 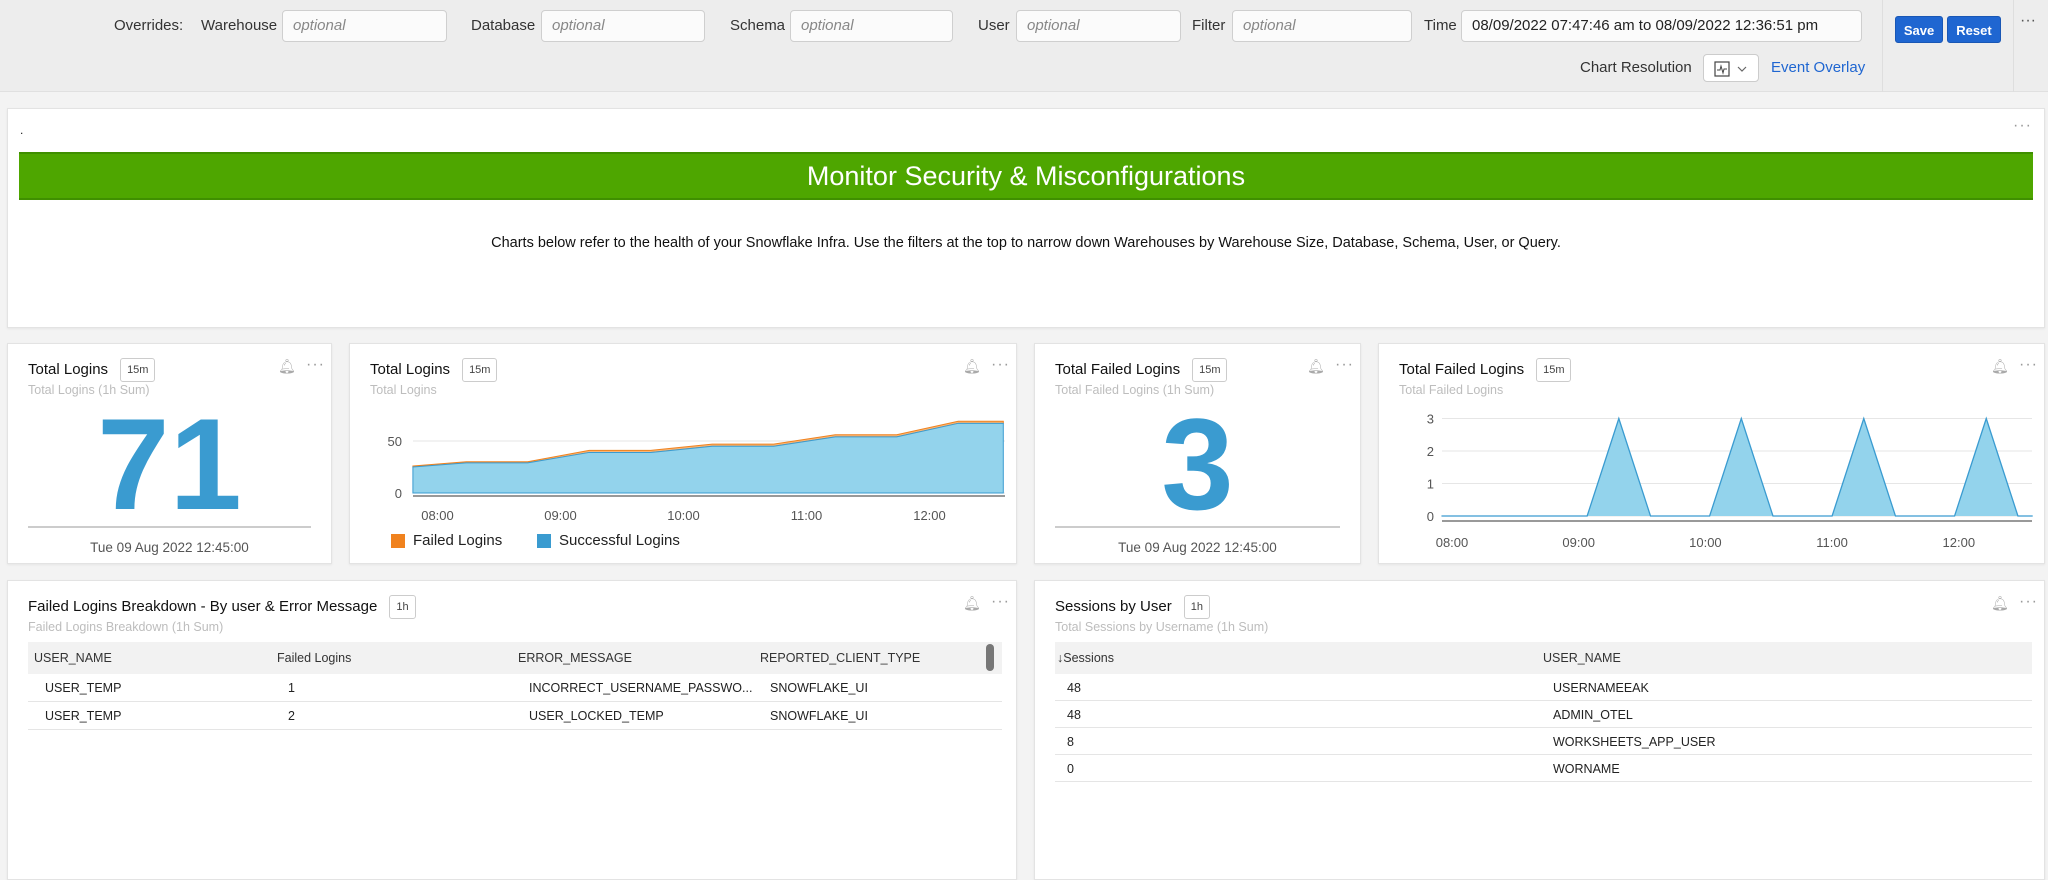 I want to click on warehouse-label: Warehouse, so click(x=239, y=25).